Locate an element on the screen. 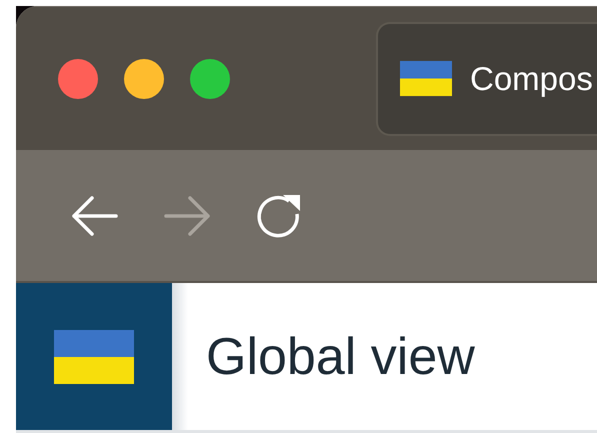 Image resolution: width=597 pixels, height=433 pixels. browser-tab: Compos is located at coordinates (486, 79).